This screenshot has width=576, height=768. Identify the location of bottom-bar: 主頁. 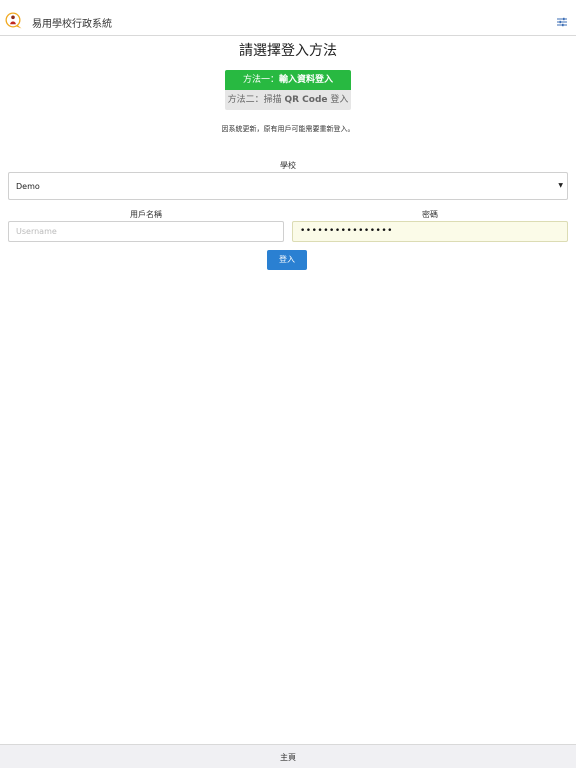
(288, 756).